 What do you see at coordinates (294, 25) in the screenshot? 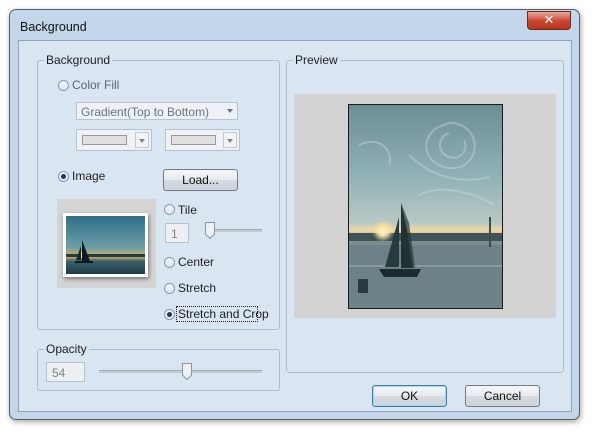
I see `title-bar: Background ✕` at bounding box center [294, 25].